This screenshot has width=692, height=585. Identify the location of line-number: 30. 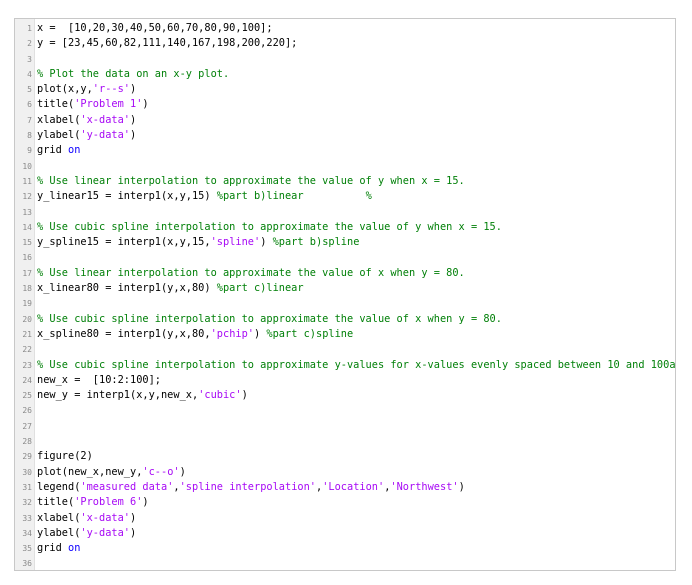
(27, 472).